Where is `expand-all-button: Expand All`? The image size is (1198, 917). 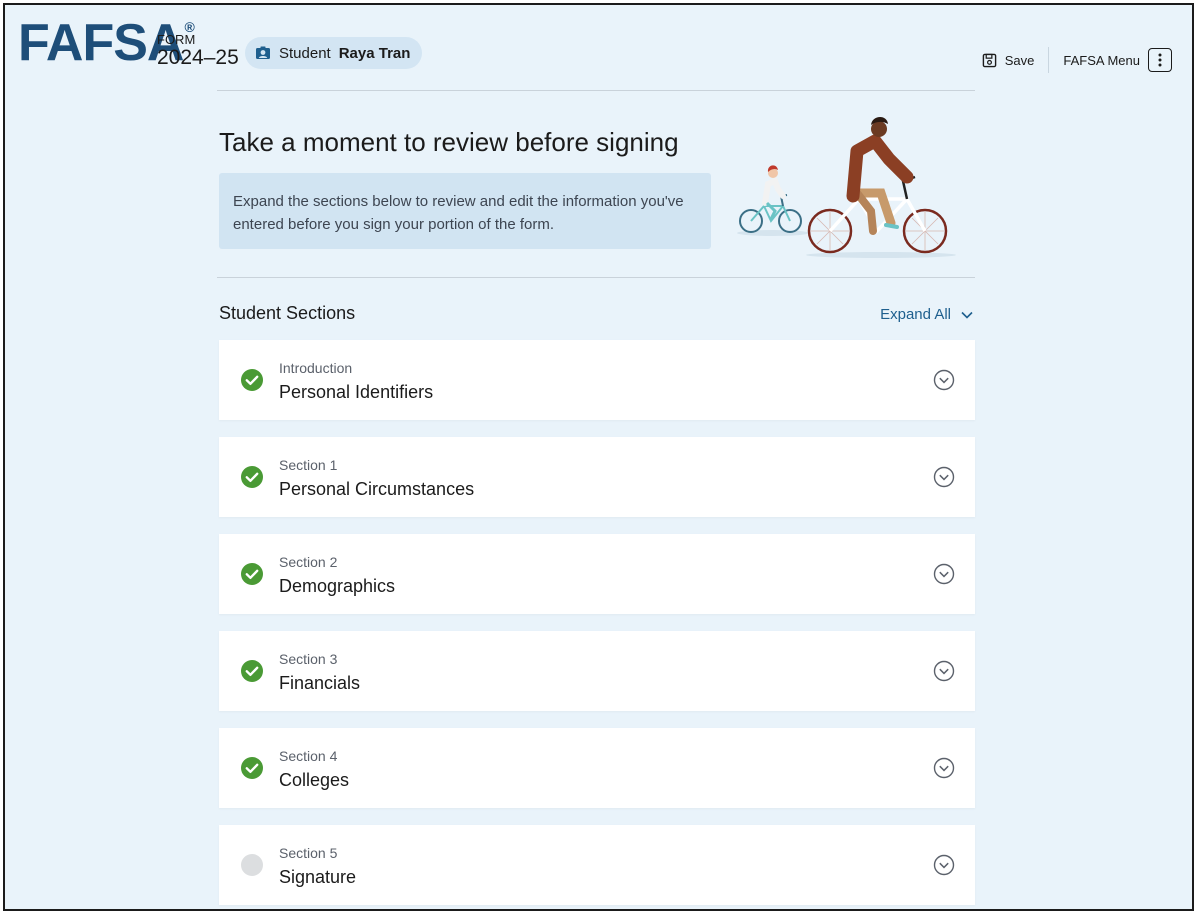
expand-all-button: Expand All is located at coordinates (926, 314).